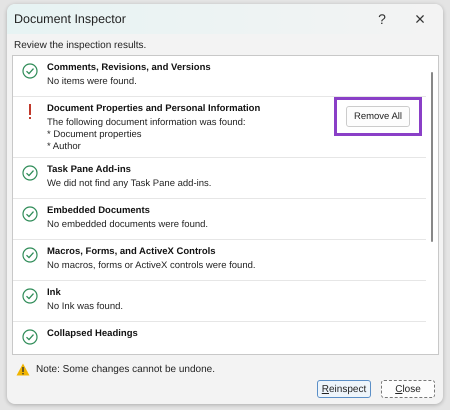  I want to click on result-text: No items were found., so click(92, 82).